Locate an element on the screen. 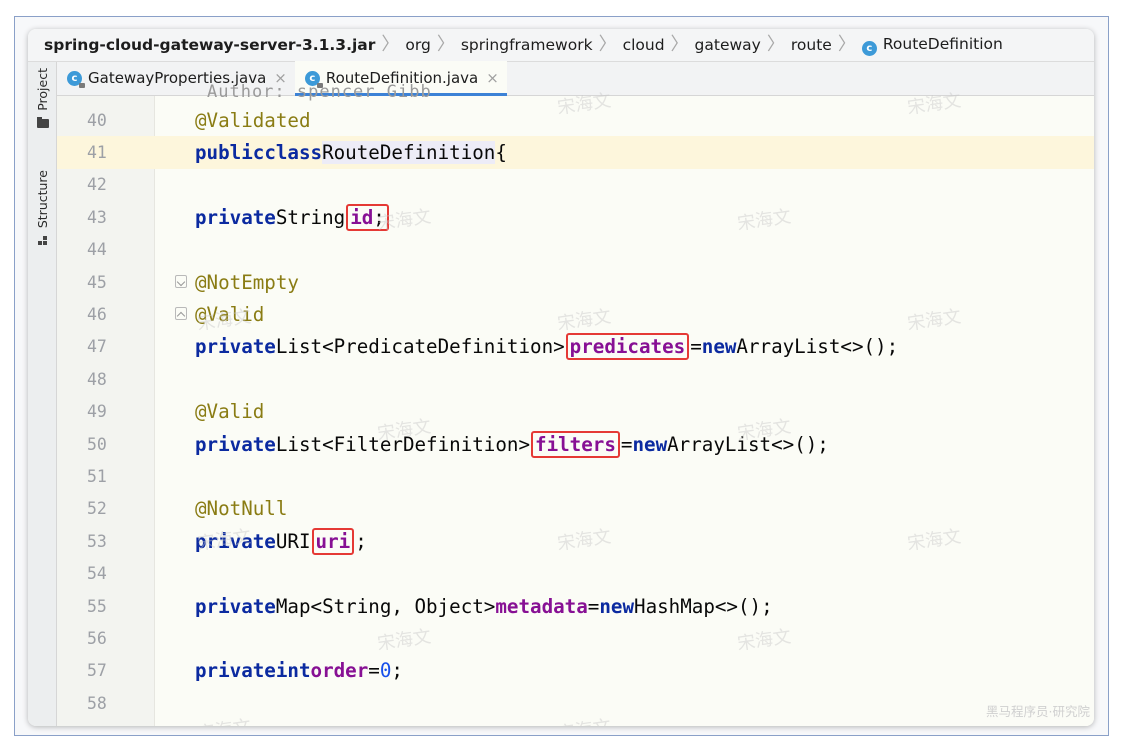 Image resolution: width=1128 pixels, height=752 pixels. code-line-48: 48 is located at coordinates (575, 379).